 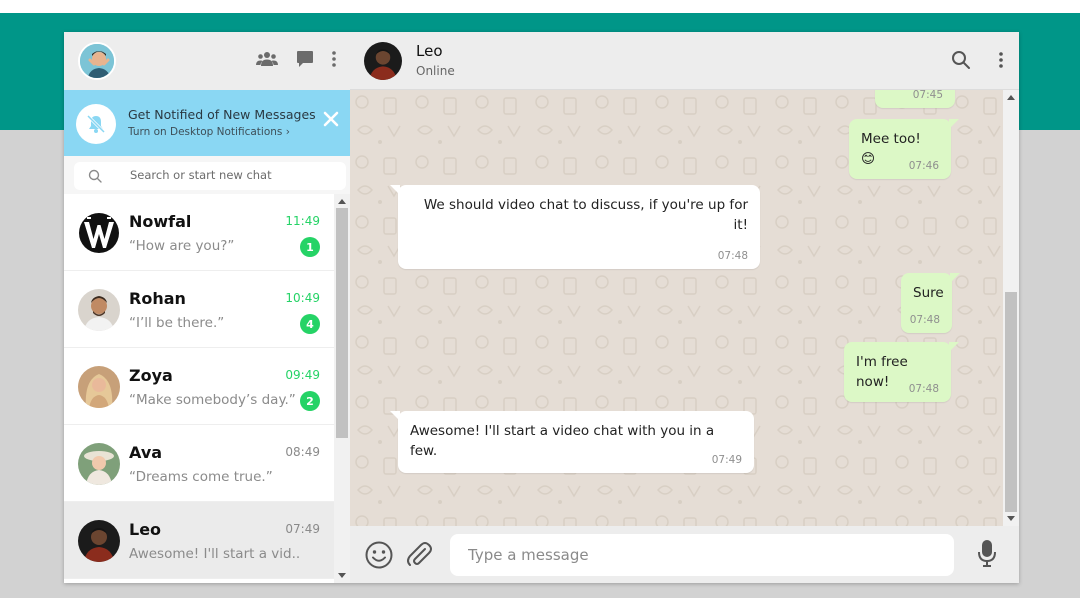 I want to click on search-box, so click(x=210, y=176).